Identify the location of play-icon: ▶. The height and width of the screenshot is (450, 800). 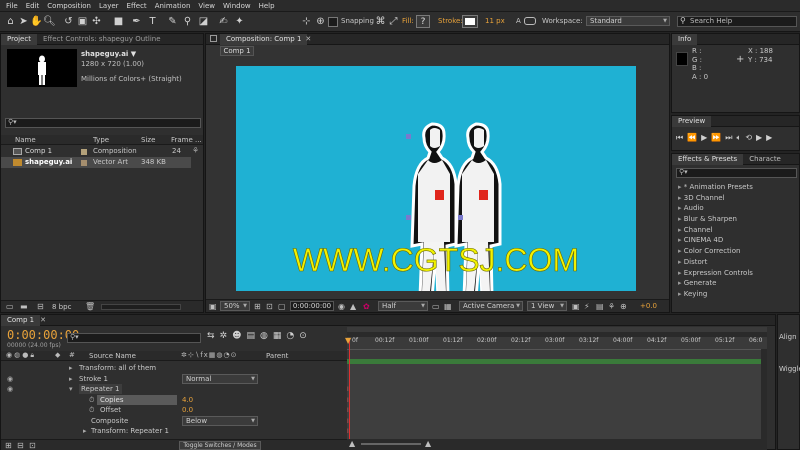
(706, 137).